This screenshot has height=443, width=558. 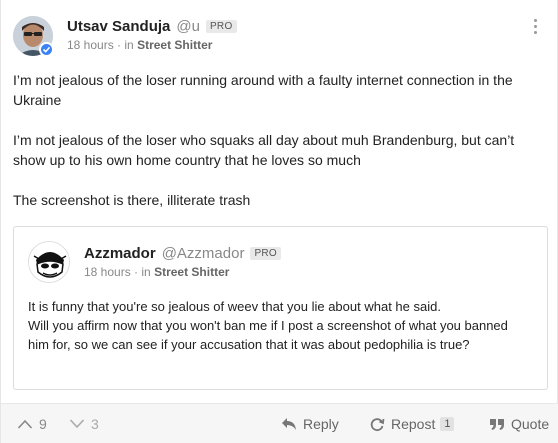 What do you see at coordinates (174, 45) in the screenshot?
I see `forum-link: Street Shitter` at bounding box center [174, 45].